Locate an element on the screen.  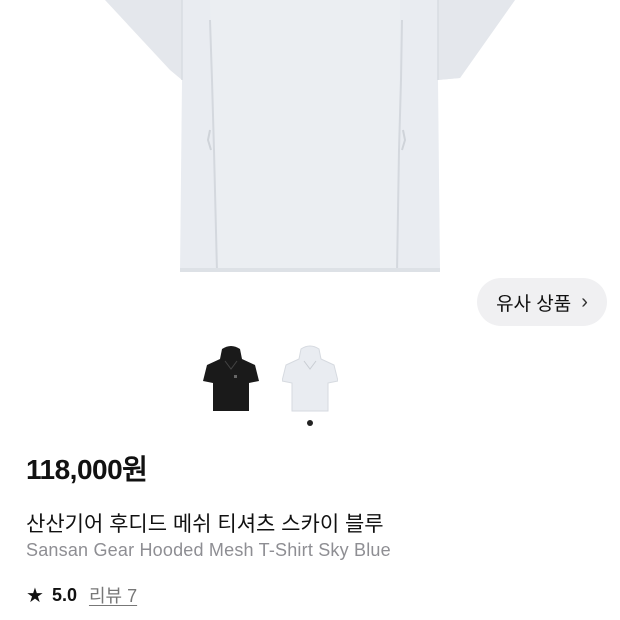
thumbnail-sky-blue is located at coordinates (310, 379).